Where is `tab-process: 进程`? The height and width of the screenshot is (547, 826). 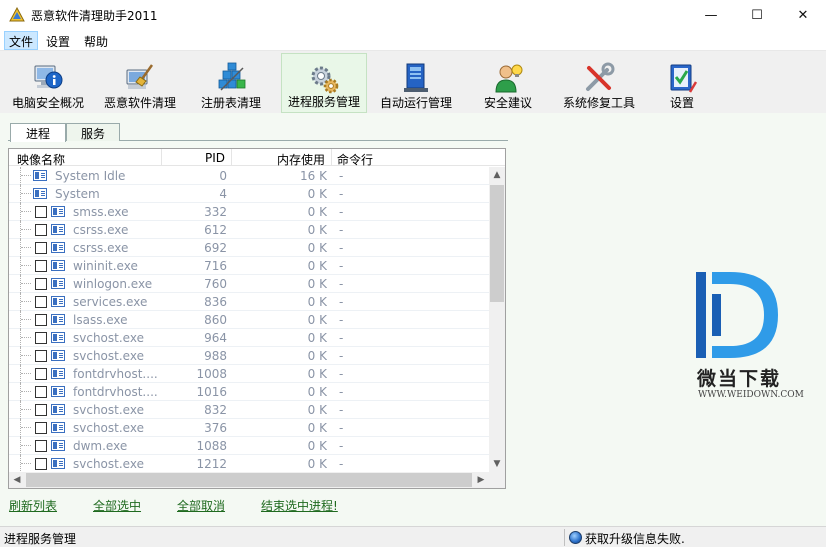
tab-process: 进程 is located at coordinates (38, 132).